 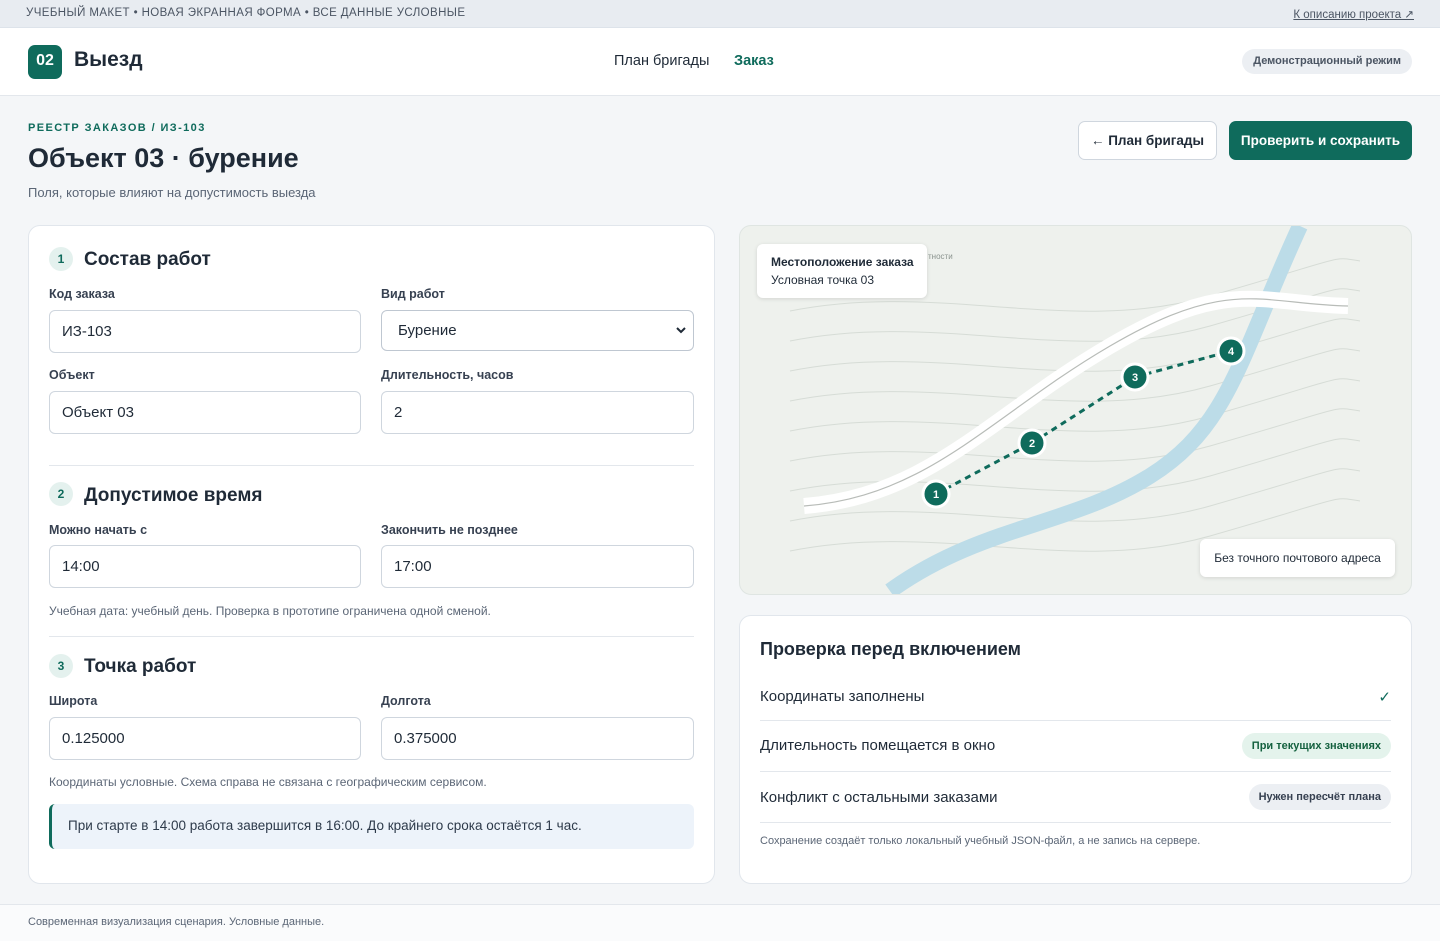 I want to click on object-input, so click(x=205, y=412).